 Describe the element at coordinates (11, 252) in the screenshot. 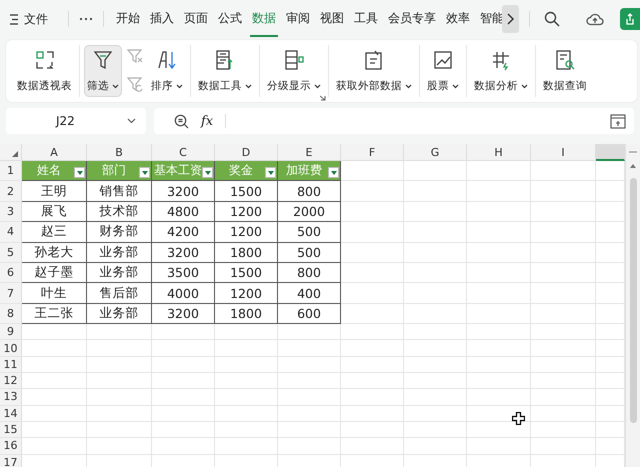

I see `row-header: 5` at that location.